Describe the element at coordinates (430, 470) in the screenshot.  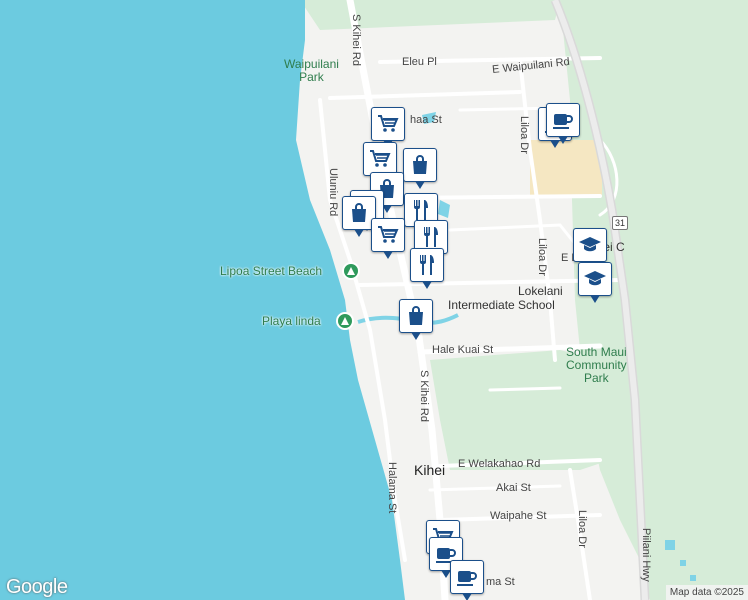
I see `place-label-kihei: Kihei` at that location.